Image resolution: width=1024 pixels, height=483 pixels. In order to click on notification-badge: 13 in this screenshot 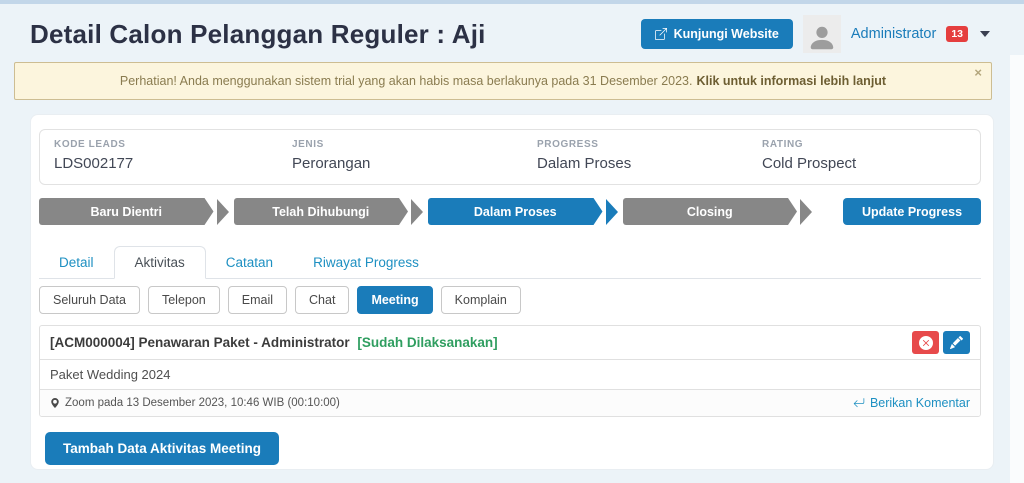, I will do `click(957, 34)`.